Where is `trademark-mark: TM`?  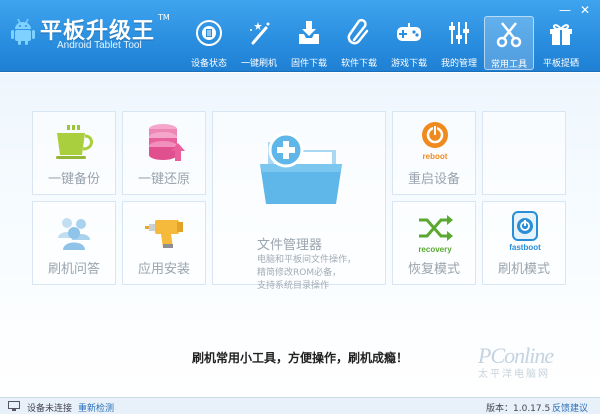 trademark-mark: TM is located at coordinates (164, 17).